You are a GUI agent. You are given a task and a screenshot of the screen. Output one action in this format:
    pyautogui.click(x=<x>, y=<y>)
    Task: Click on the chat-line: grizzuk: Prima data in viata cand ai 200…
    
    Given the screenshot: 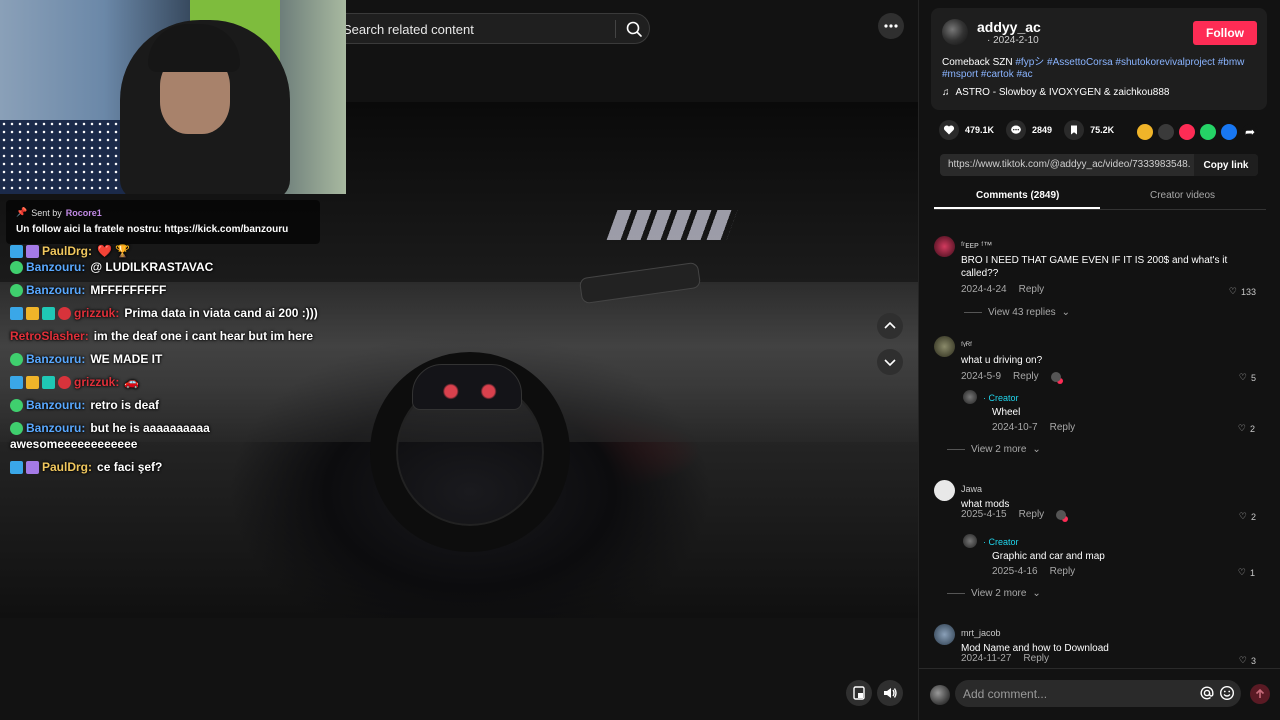 What is the action you would take?
    pyautogui.click(x=164, y=313)
    